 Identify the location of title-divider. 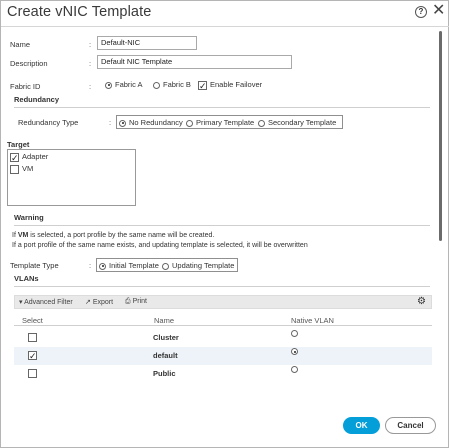
(225, 26).